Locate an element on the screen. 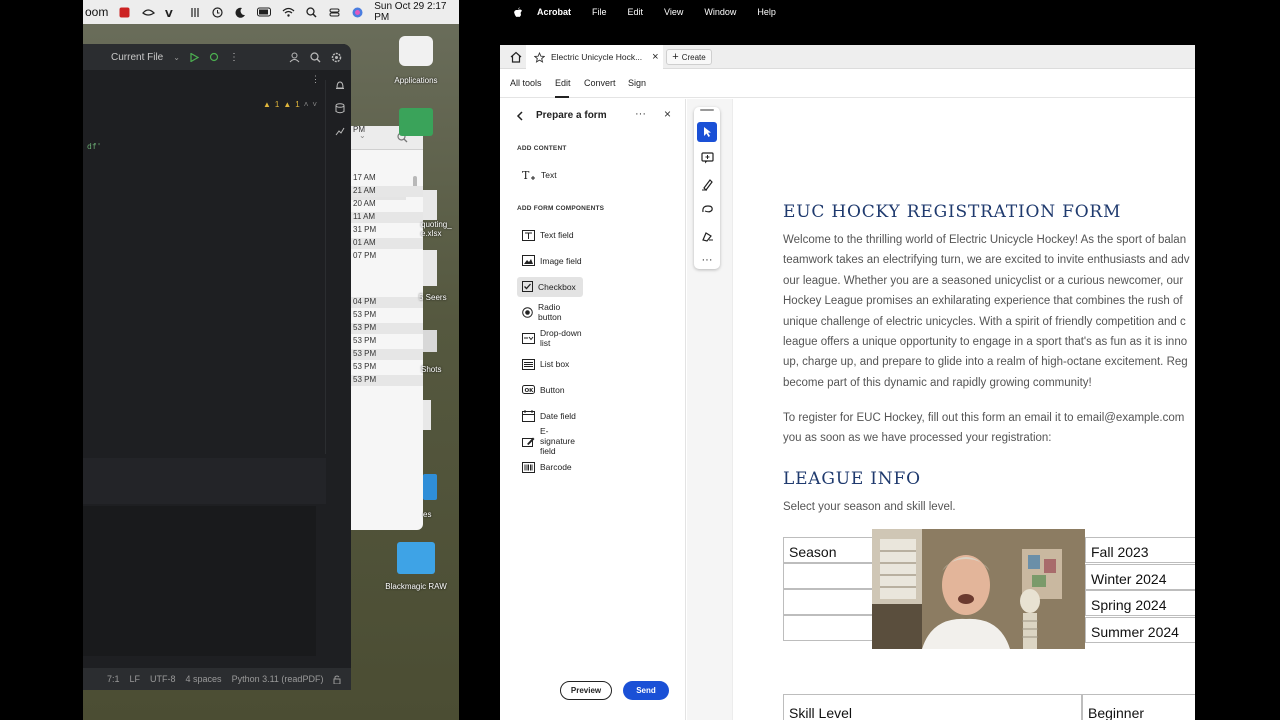 This screenshot has width=1280, height=720. indent-setting: 4 spaces is located at coordinates (204, 679).